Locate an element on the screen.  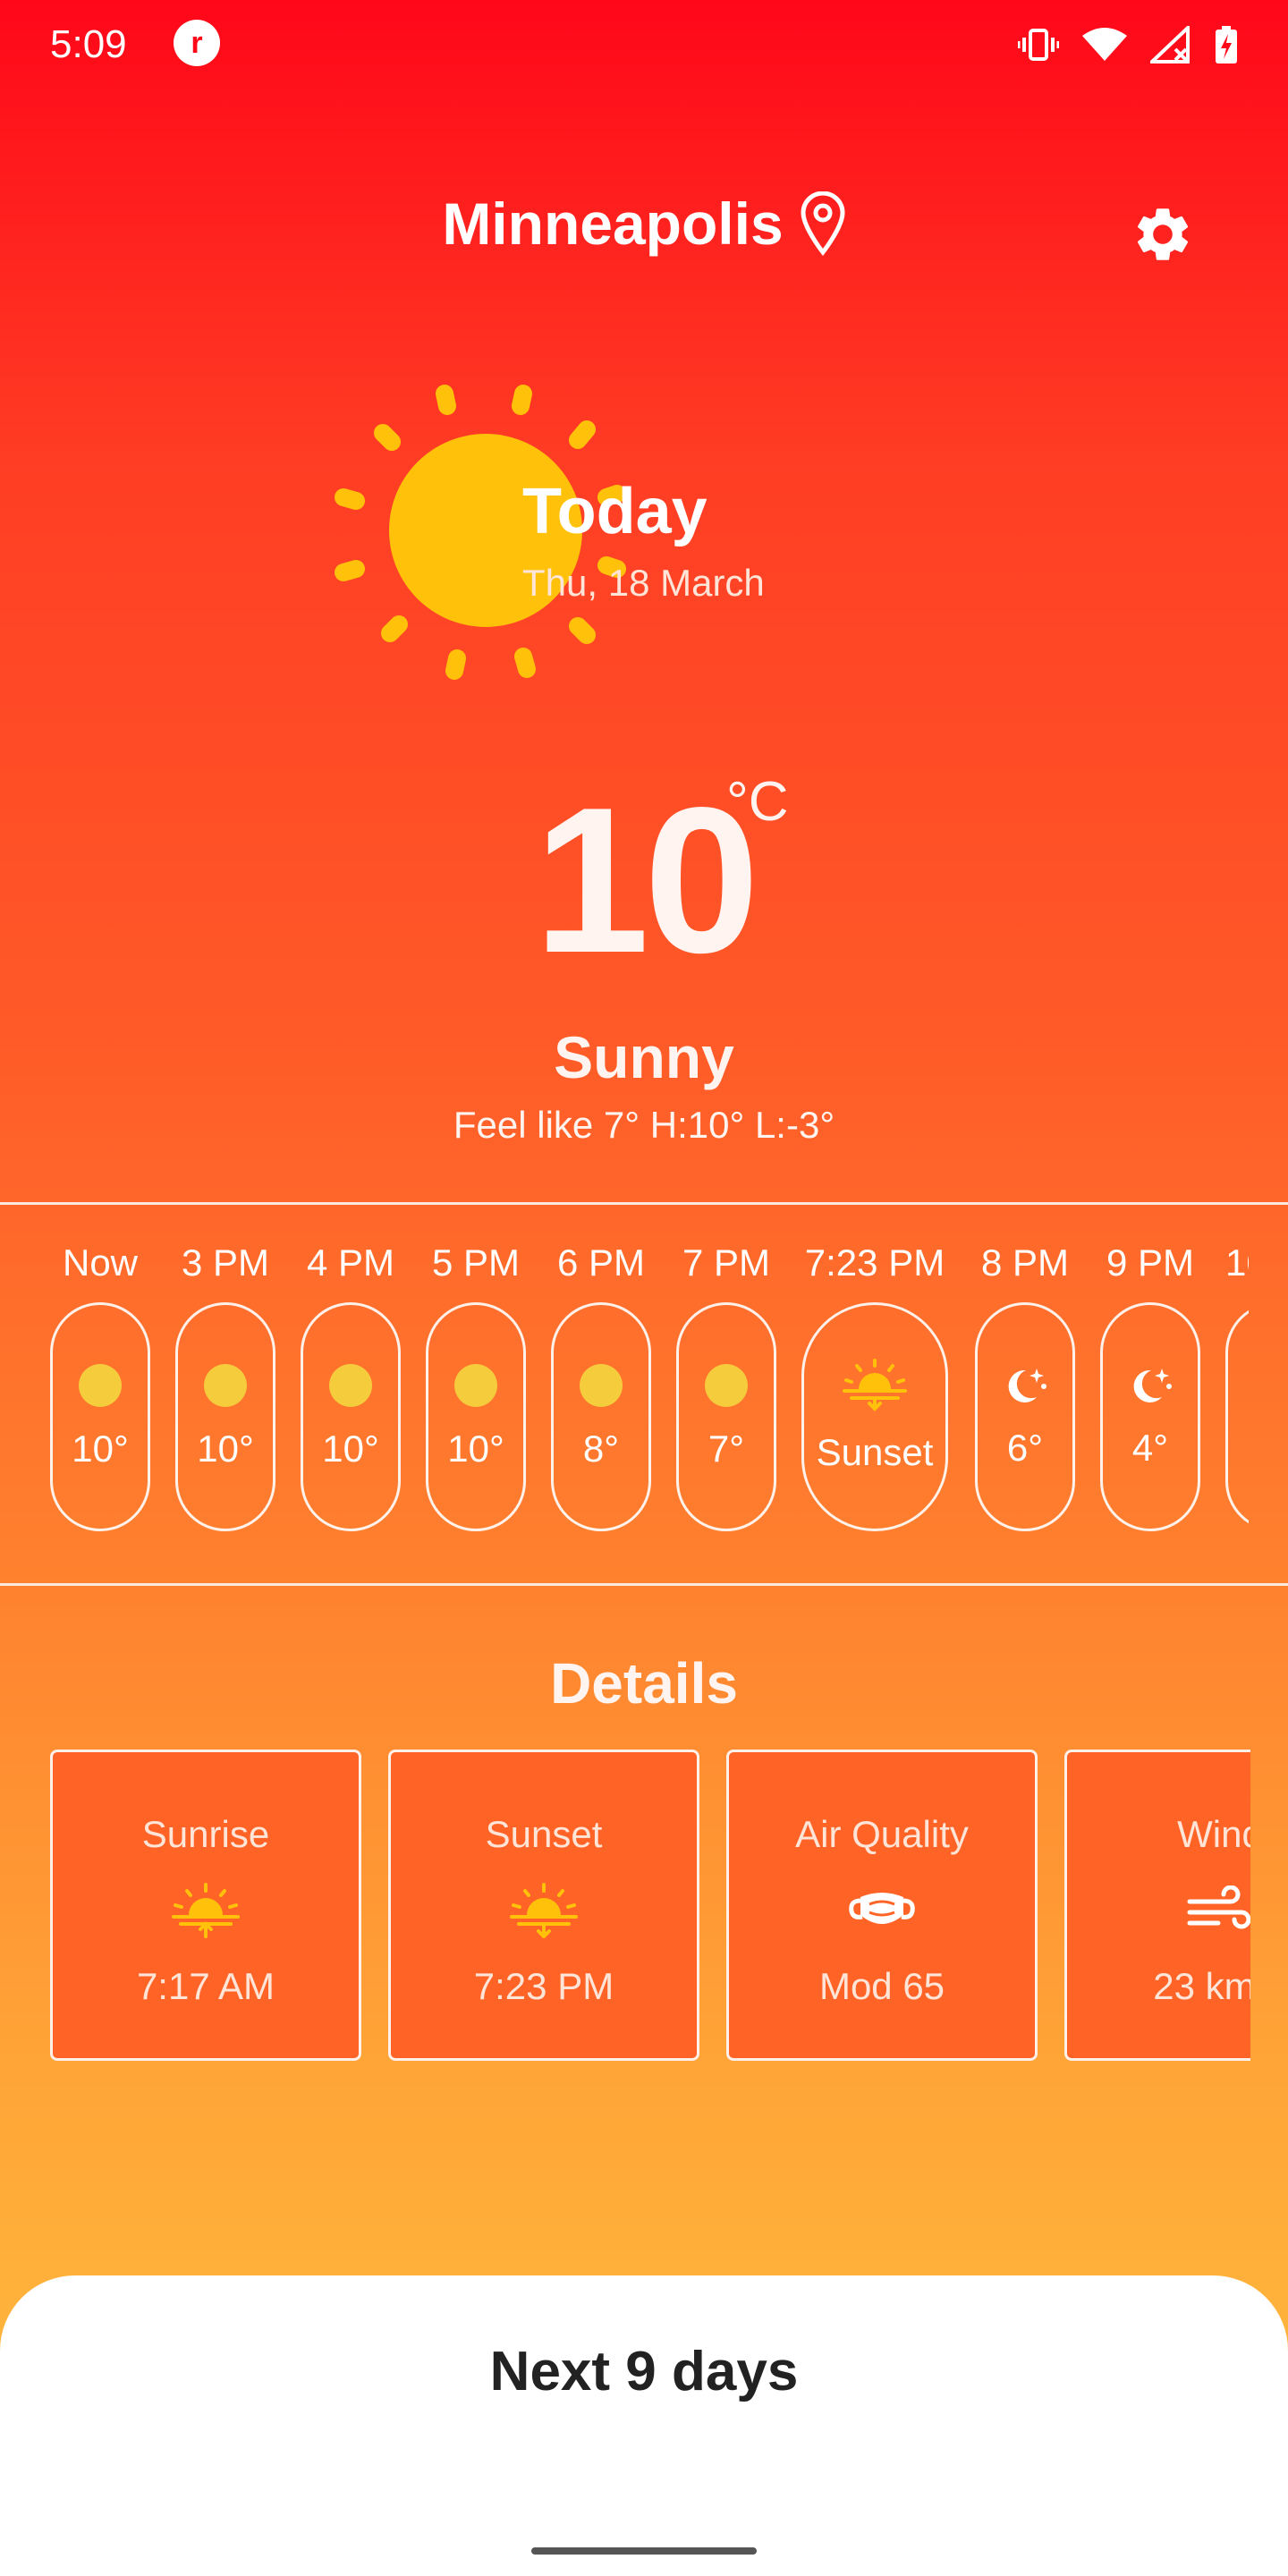
detail-label: Wind is located at coordinates (1213, 1834).